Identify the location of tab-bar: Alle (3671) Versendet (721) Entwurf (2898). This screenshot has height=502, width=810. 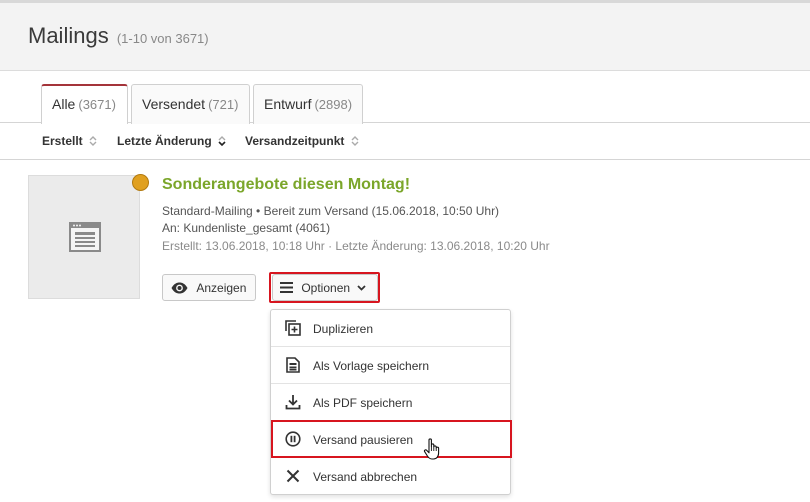
(405, 104).